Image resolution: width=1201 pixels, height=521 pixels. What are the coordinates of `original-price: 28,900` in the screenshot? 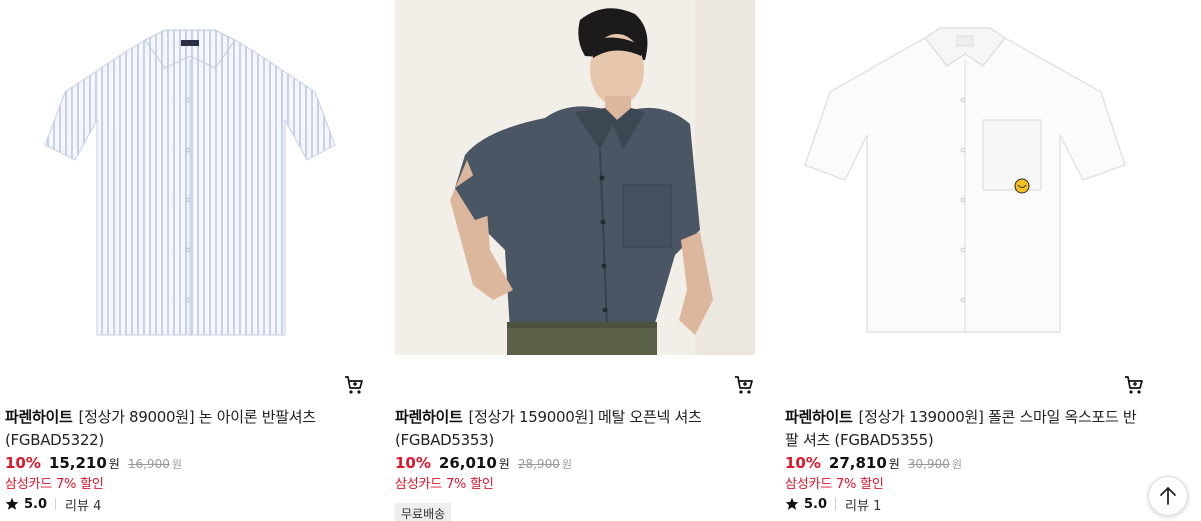 It's located at (538, 464).